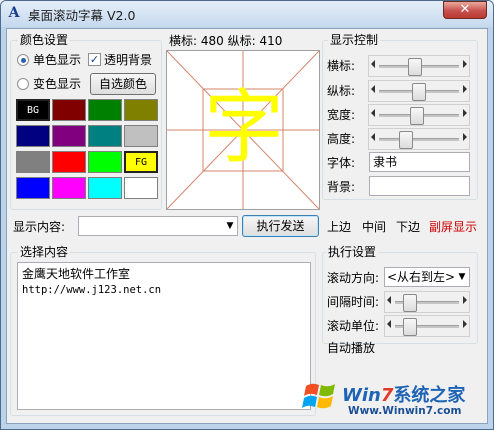 The width and height of the screenshot is (494, 430). I want to click on color-swatch: FG, so click(141, 162).